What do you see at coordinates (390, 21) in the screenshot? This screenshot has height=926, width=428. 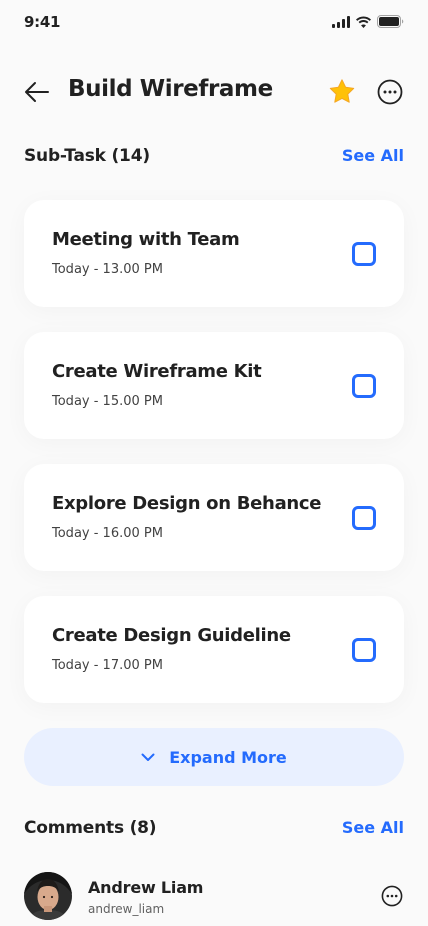 I see `battery-icon` at bounding box center [390, 21].